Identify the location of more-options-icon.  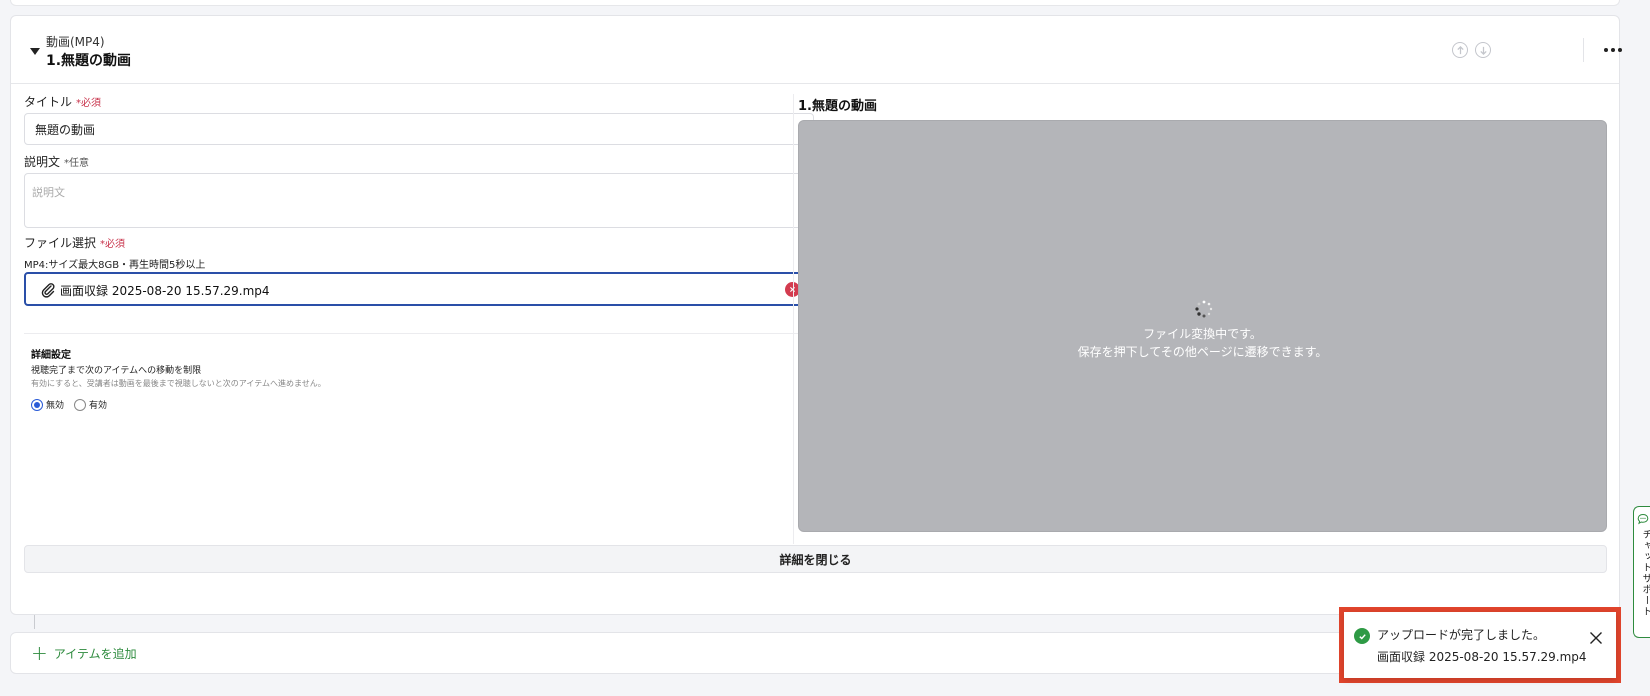
(1613, 50).